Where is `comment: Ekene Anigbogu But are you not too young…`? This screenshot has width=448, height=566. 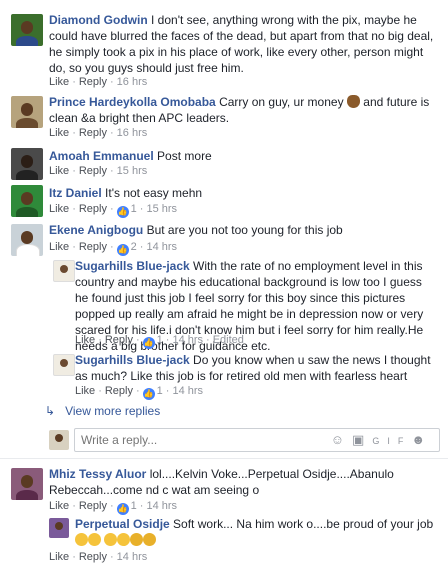 comment: Ekene Anigbogu But are you not too young… is located at coordinates (224, 239).